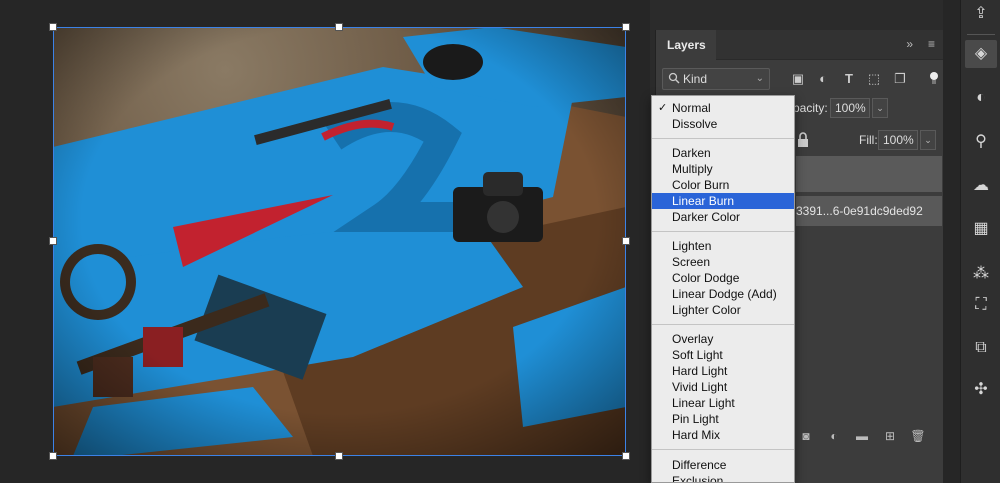 This screenshot has width=1000, height=483. I want to click on smart-object-filter-icon: ❐, so click(900, 79).